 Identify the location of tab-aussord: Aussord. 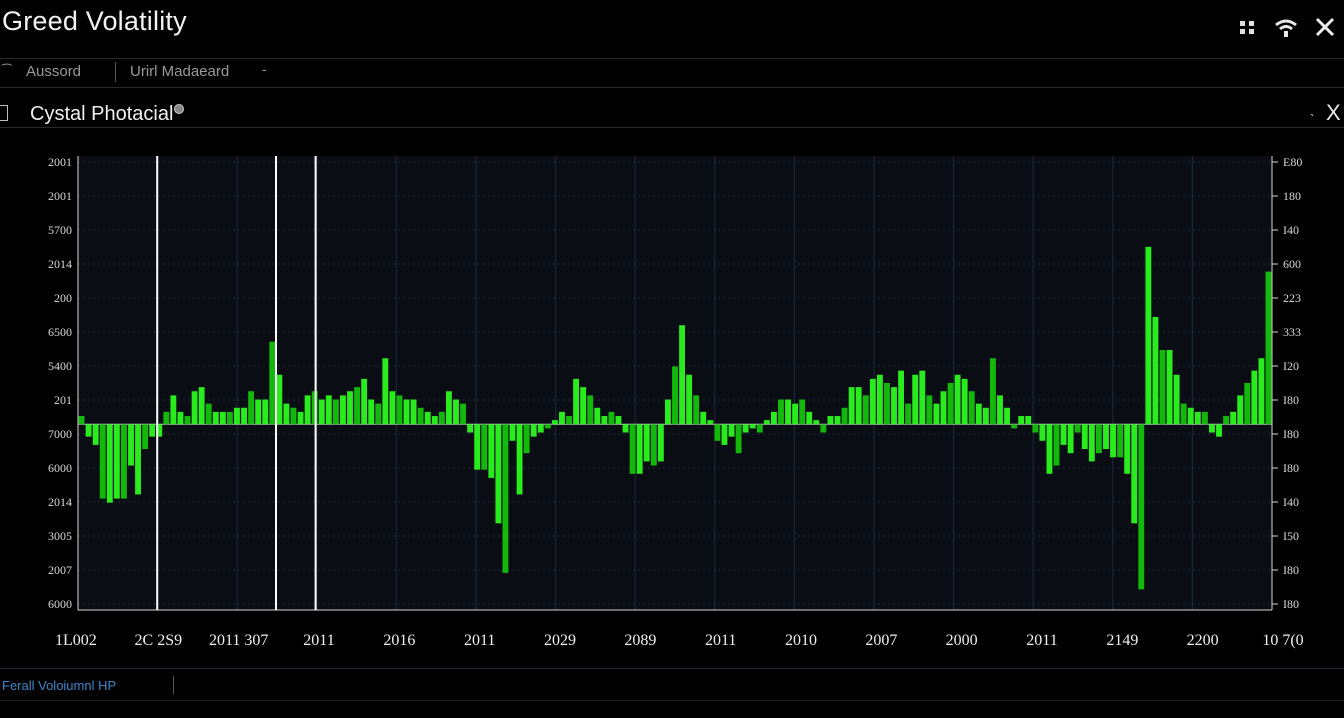
(53, 71).